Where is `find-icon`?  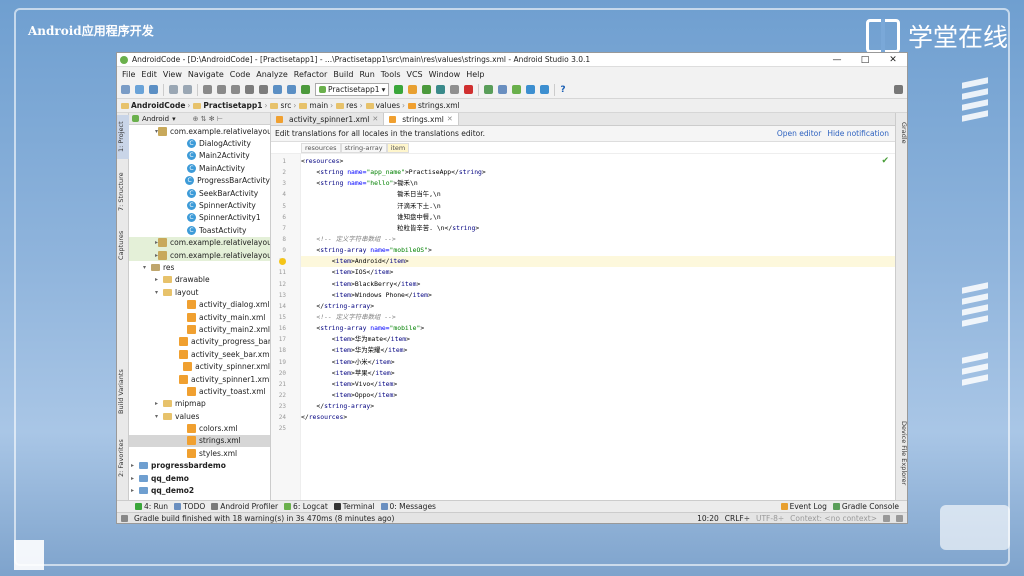 find-icon is located at coordinates (249, 89).